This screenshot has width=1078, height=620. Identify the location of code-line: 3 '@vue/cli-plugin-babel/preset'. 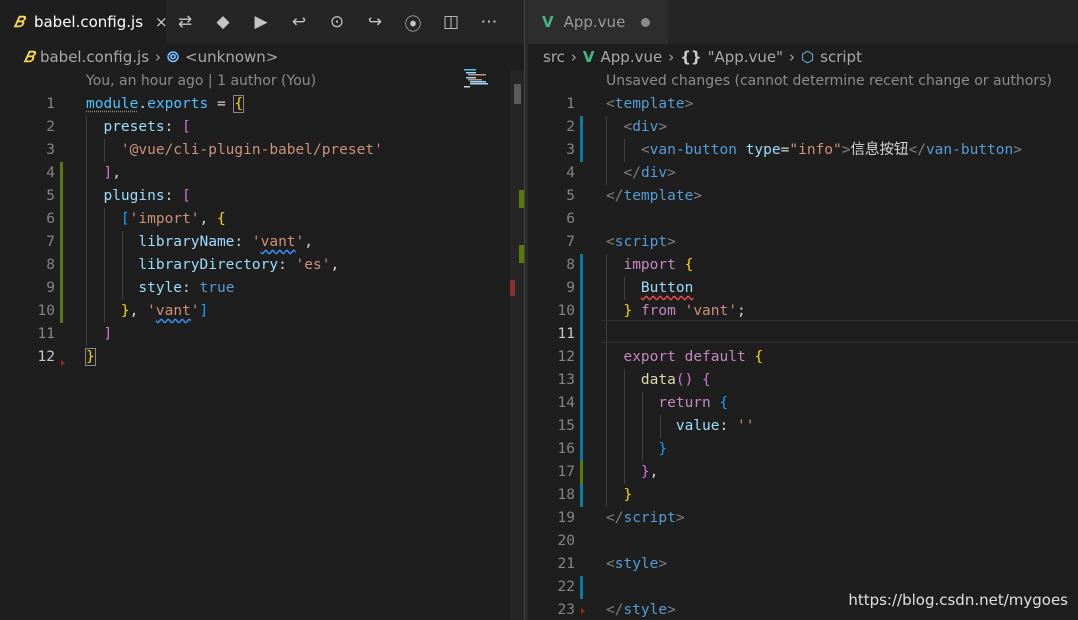
(262, 150).